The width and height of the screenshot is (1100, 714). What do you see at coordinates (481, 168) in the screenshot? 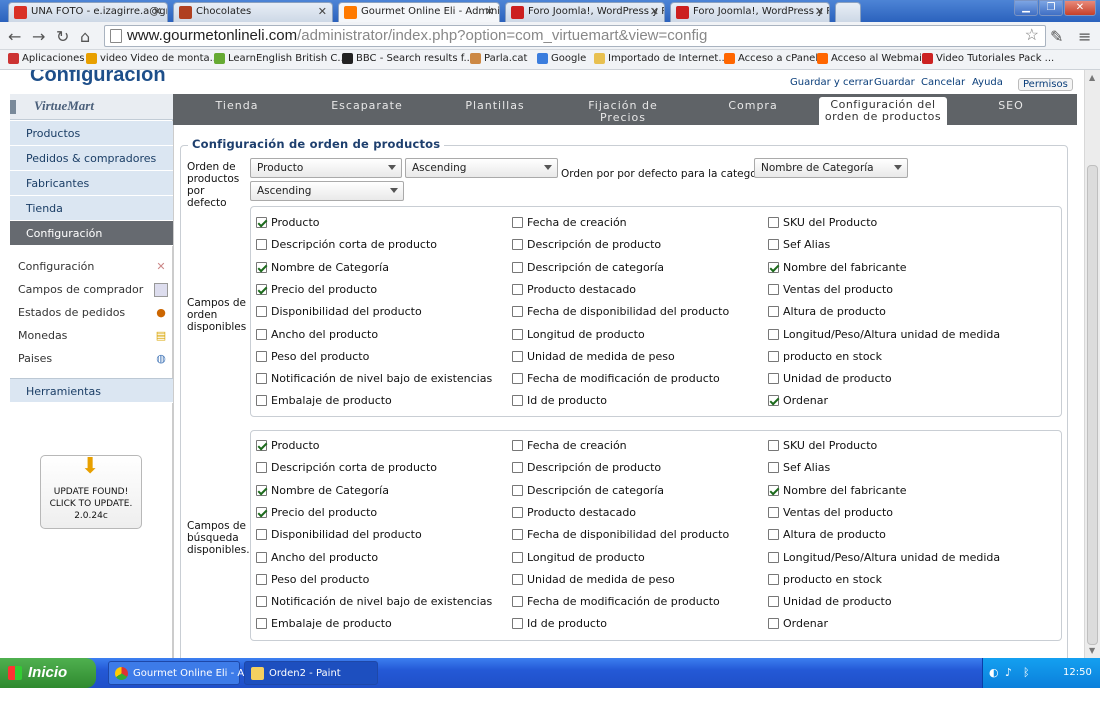
I see `default-order-direction-select: Ascending` at bounding box center [481, 168].